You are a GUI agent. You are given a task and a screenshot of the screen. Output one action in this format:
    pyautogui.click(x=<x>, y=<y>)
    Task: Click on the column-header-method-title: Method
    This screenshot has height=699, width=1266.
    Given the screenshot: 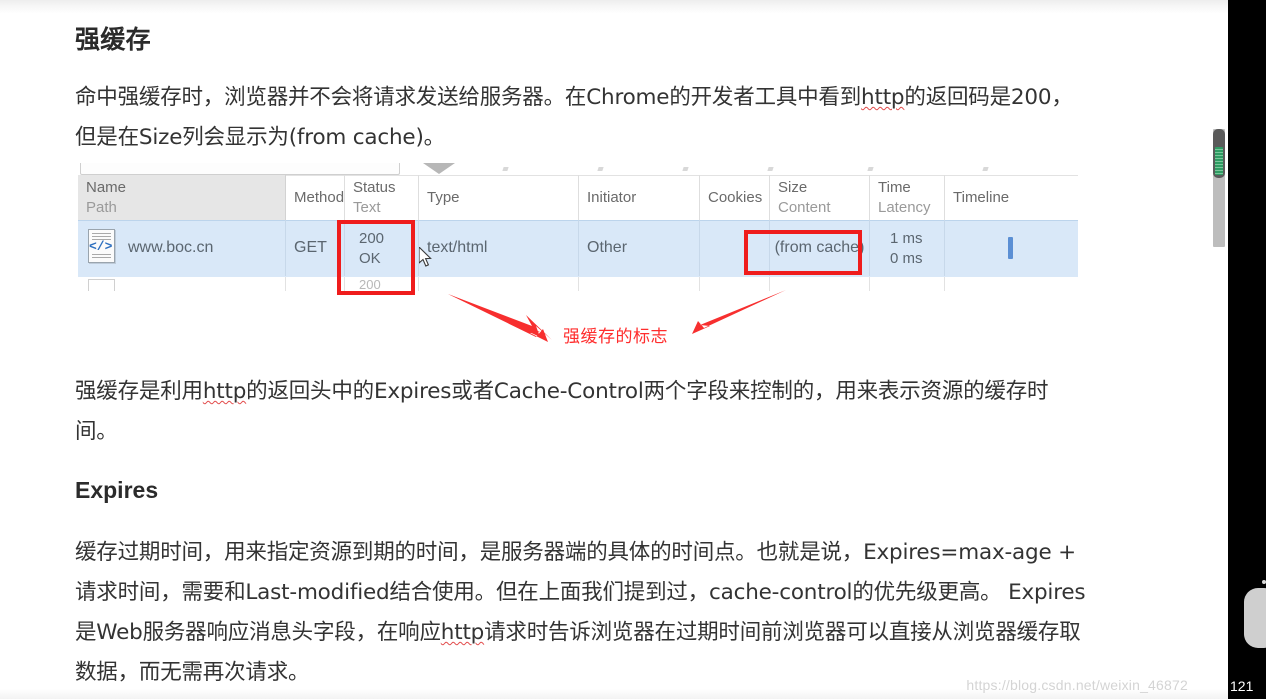 What is the action you would take?
    pyautogui.click(x=319, y=197)
    